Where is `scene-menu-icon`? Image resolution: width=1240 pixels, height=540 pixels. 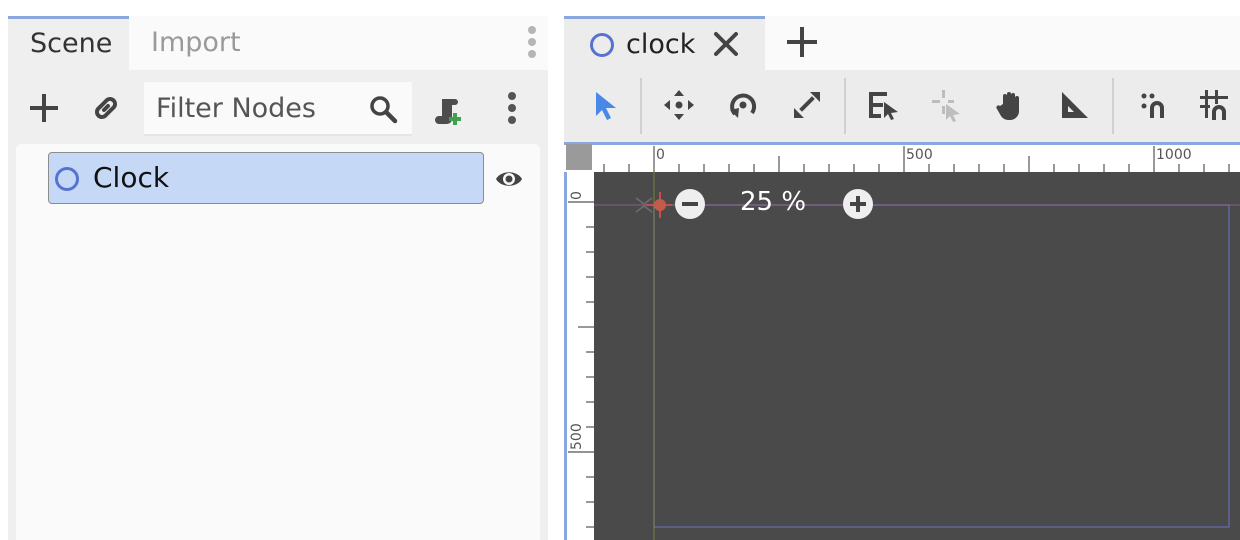
scene-menu-icon is located at coordinates (512, 110).